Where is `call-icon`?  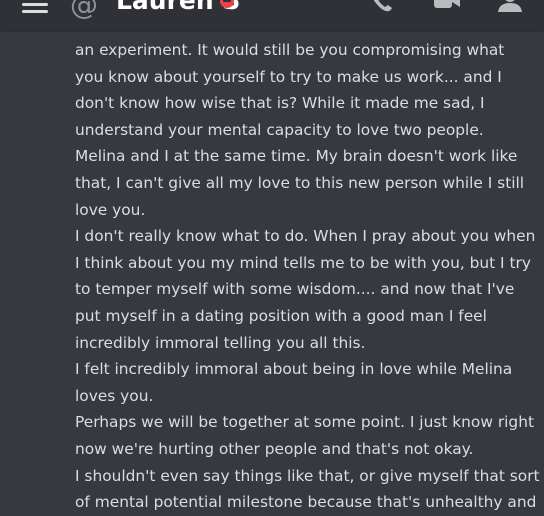 call-icon is located at coordinates (383, 7).